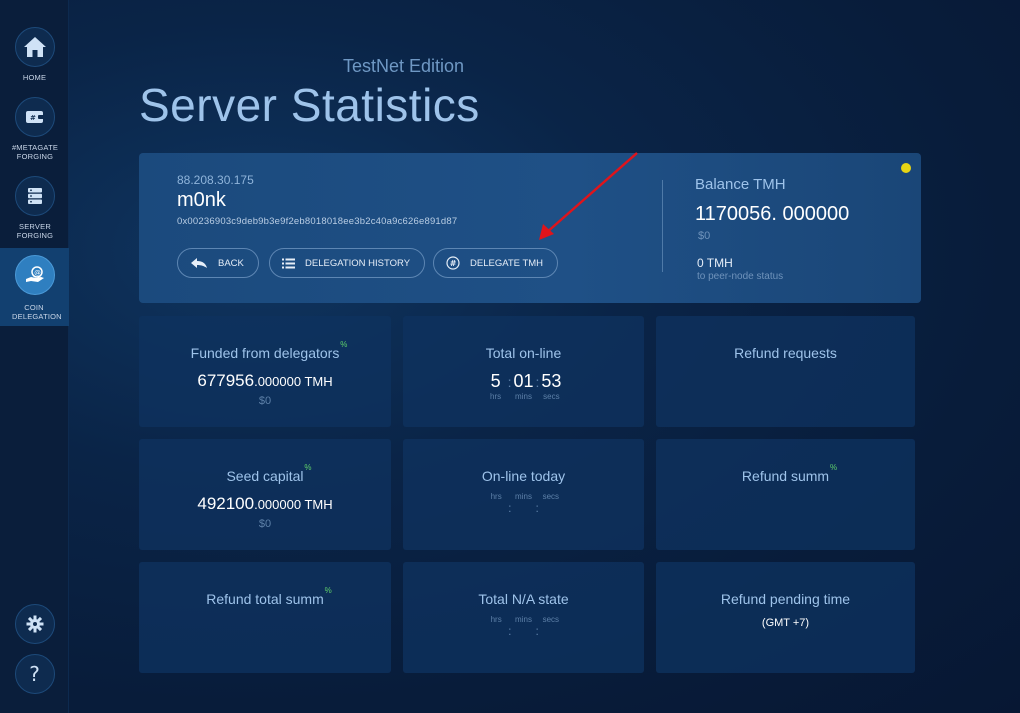  What do you see at coordinates (785, 353) in the screenshot?
I see `tile-title: Refund requests` at bounding box center [785, 353].